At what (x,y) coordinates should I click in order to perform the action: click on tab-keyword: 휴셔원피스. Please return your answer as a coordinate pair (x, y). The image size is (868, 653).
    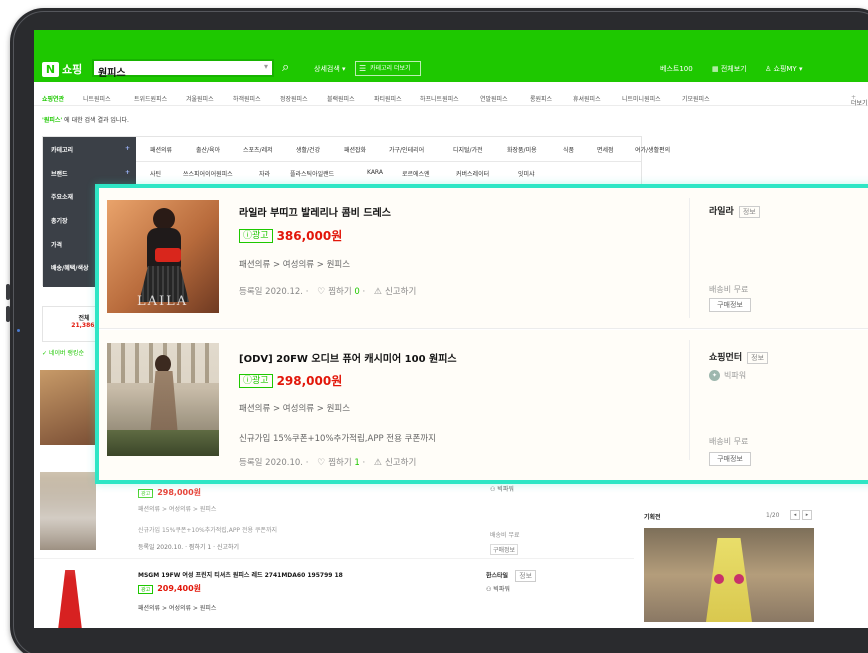
    Looking at the image, I should click on (587, 98).